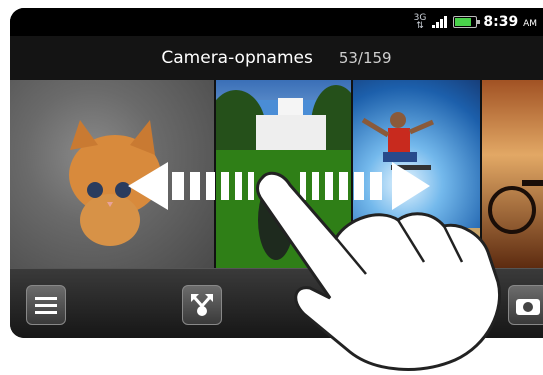 Image resolution: width=543 pixels, height=375 pixels. What do you see at coordinates (283, 174) in the screenshot?
I see `photo-white-house` at bounding box center [283, 174].